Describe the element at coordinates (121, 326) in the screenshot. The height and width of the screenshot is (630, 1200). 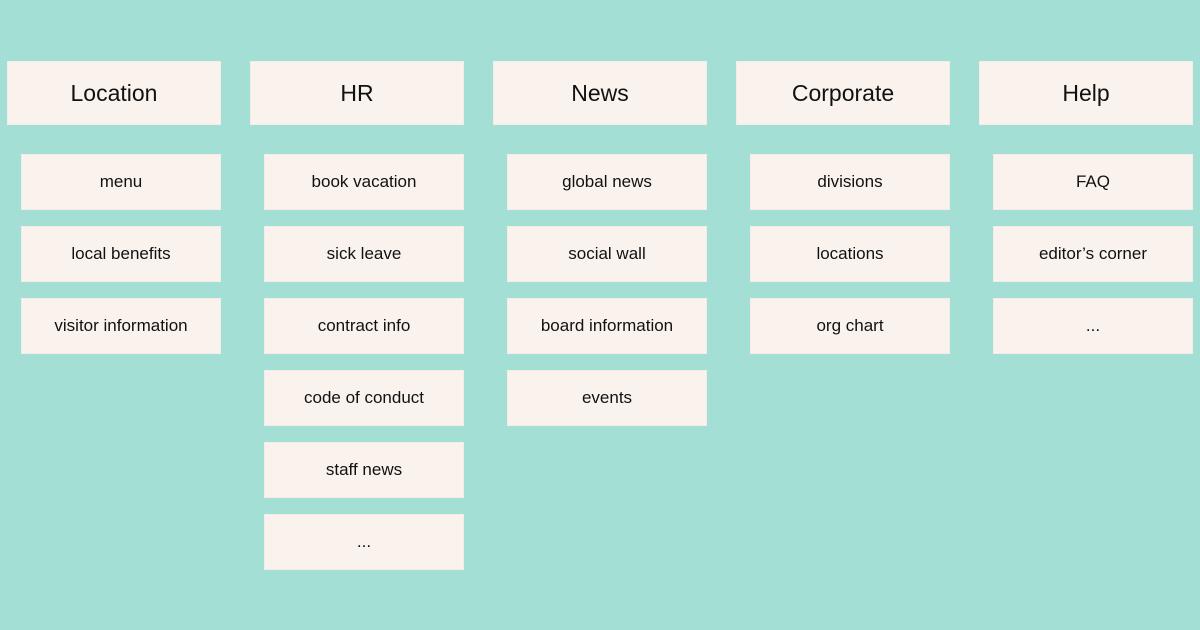
I see `sitemap-item: visitor information` at that location.